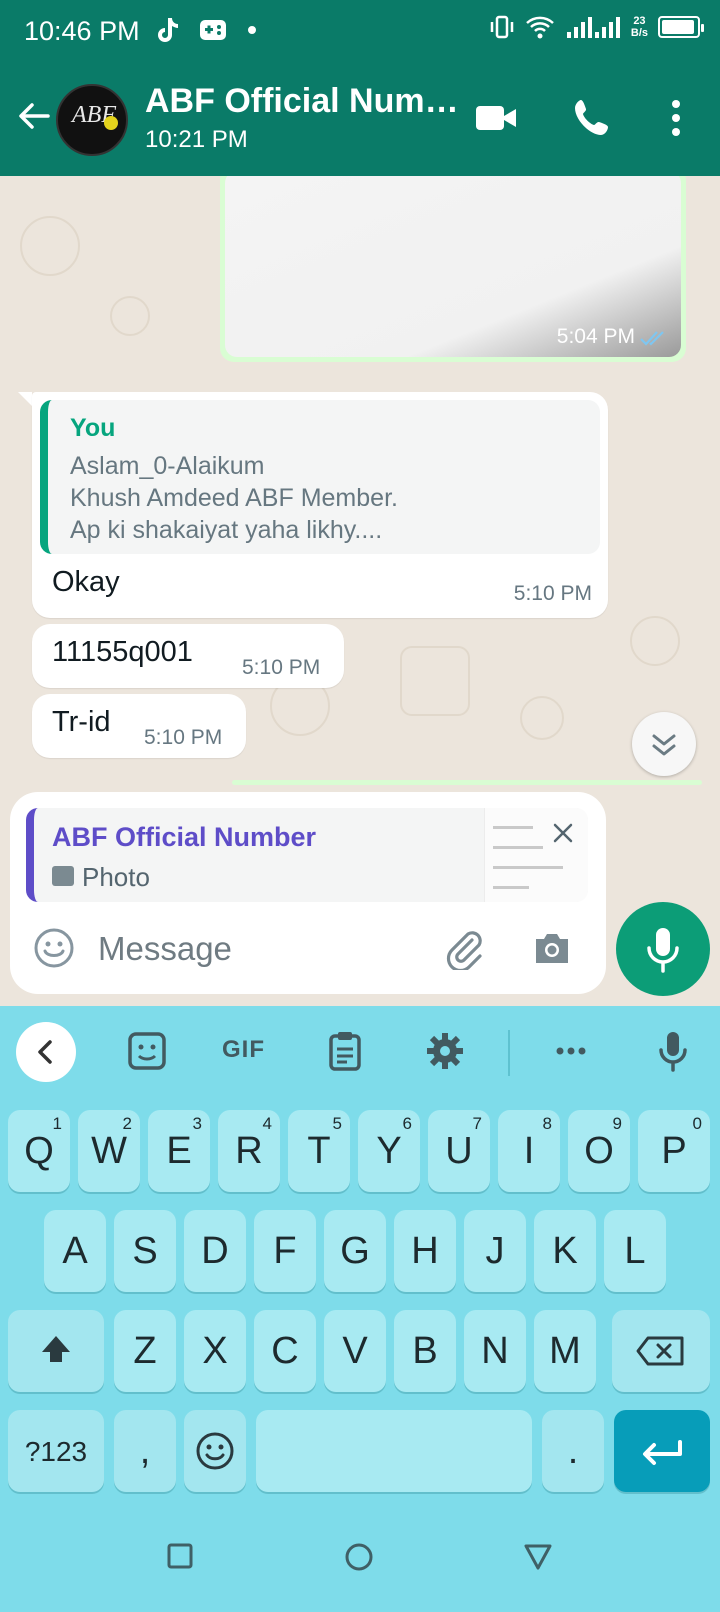 This screenshot has height=1612, width=720. I want to click on enter-icon, so click(662, 1452).